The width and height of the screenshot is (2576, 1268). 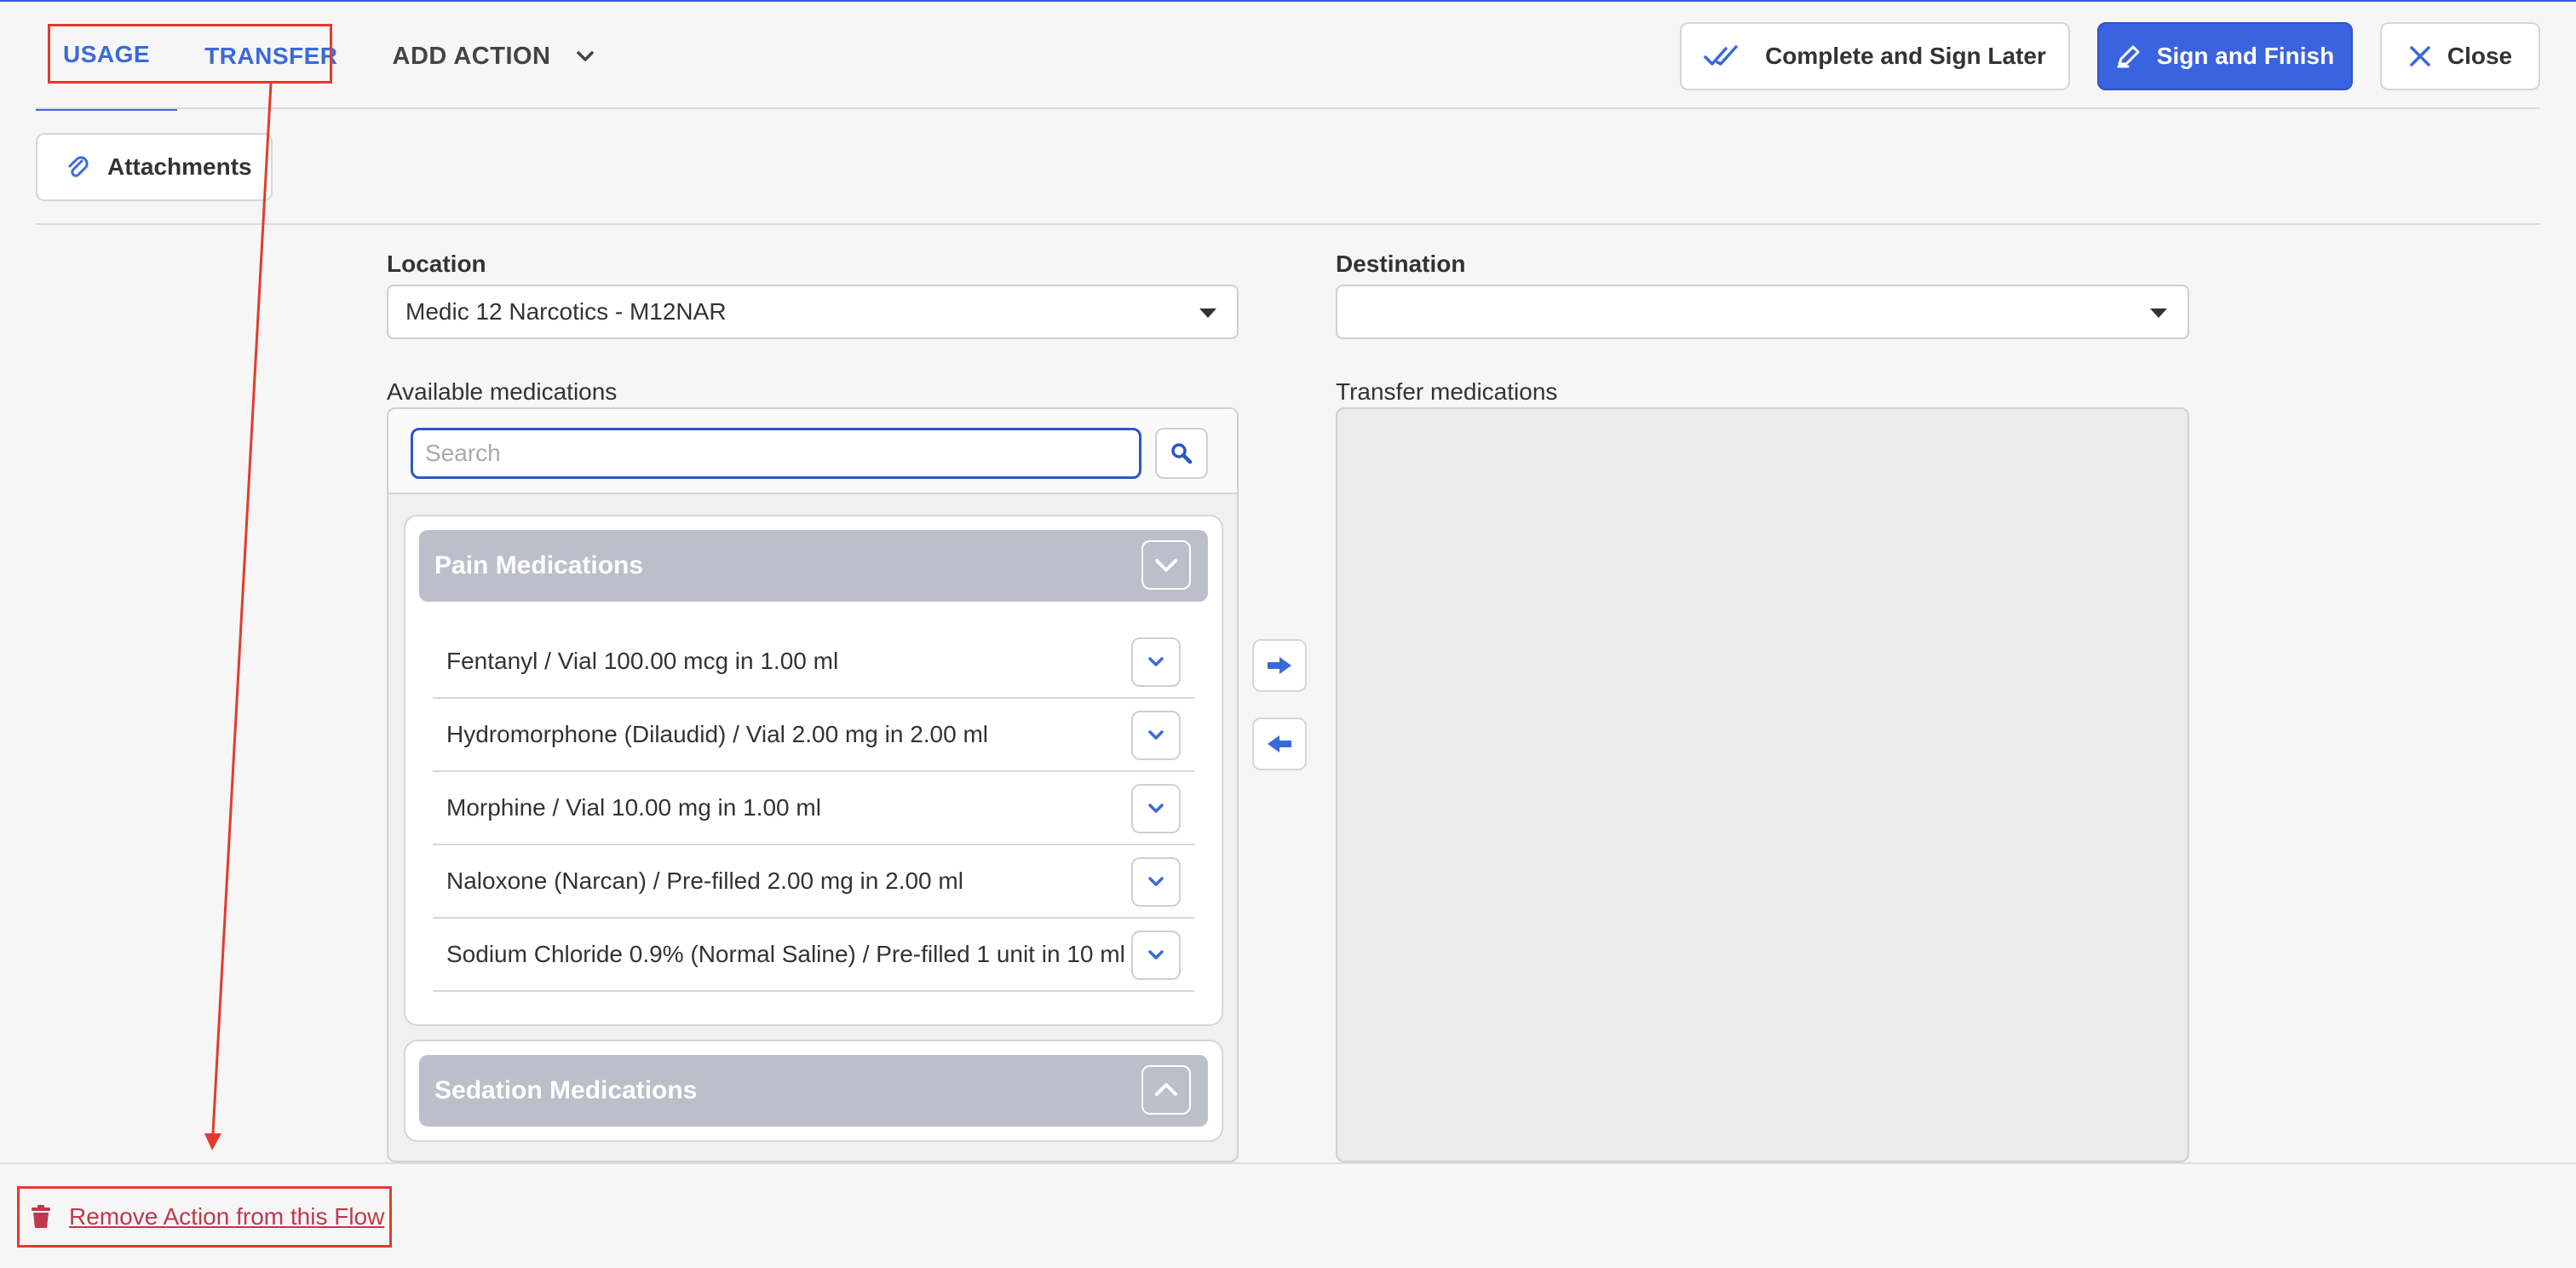 I want to click on action-tabs: USAGE TRANSFER ADD ACTION, so click(x=334, y=56).